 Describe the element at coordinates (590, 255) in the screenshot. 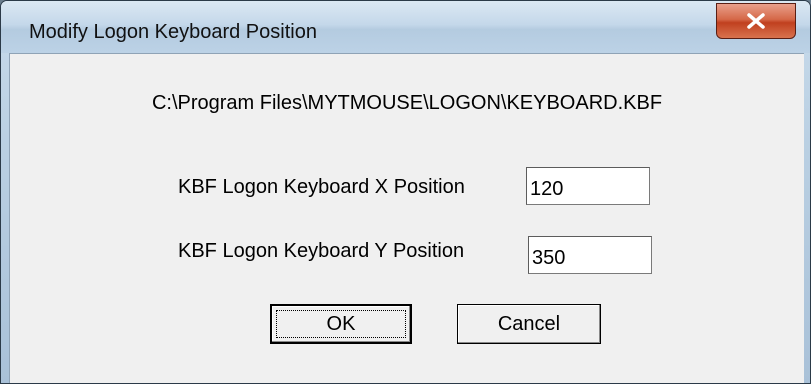

I see `y-position-input` at that location.